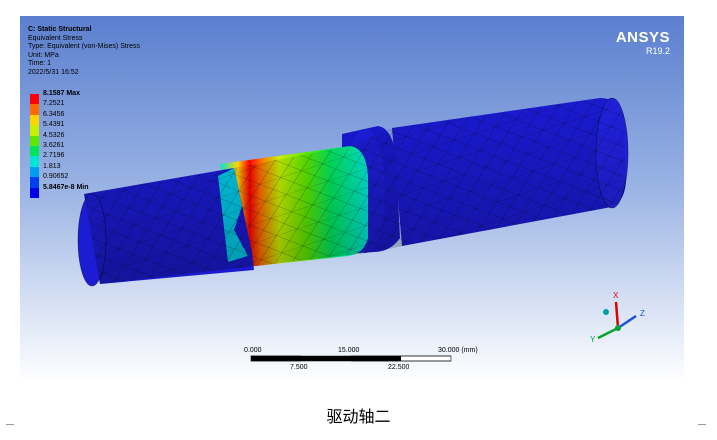 Image resolution: width=717 pixels, height=440 pixels. I want to click on coordinate-triad: X Z Y, so click(617, 317).